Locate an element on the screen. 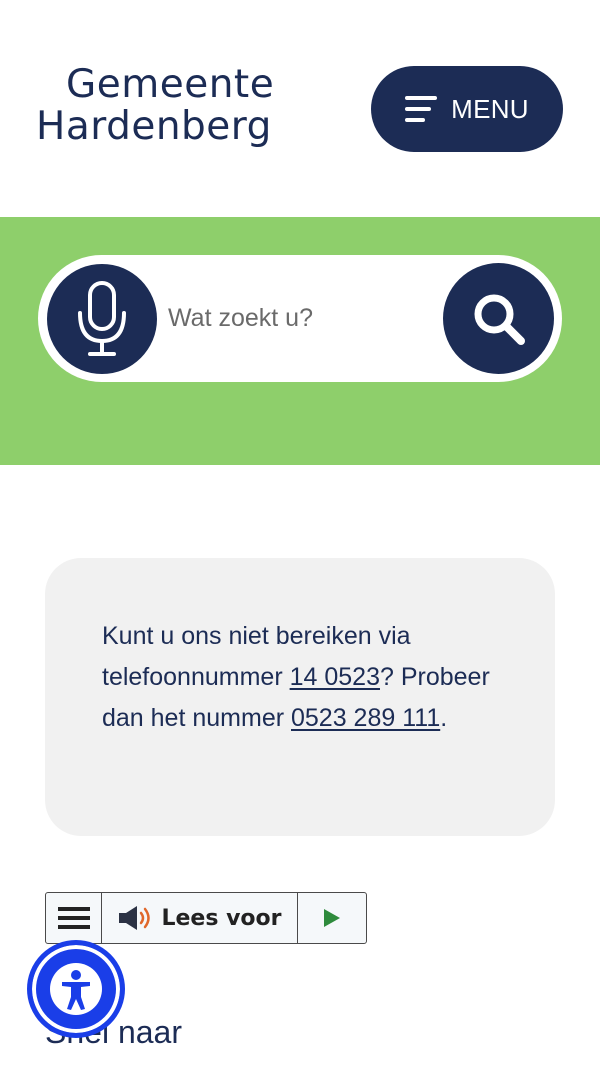 This screenshot has width=600, height=1065. accessibility-button is located at coordinates (76, 989).